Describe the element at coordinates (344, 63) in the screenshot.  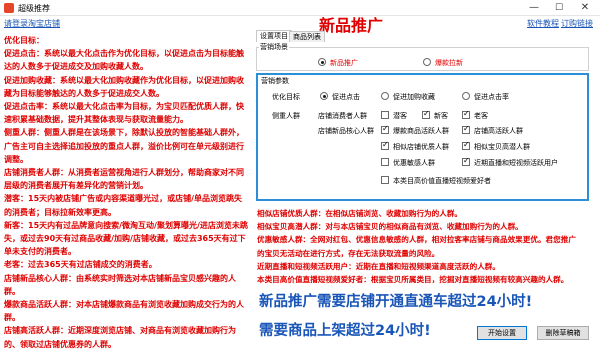
I see `scene-option-new-label: 新品推广` at that location.